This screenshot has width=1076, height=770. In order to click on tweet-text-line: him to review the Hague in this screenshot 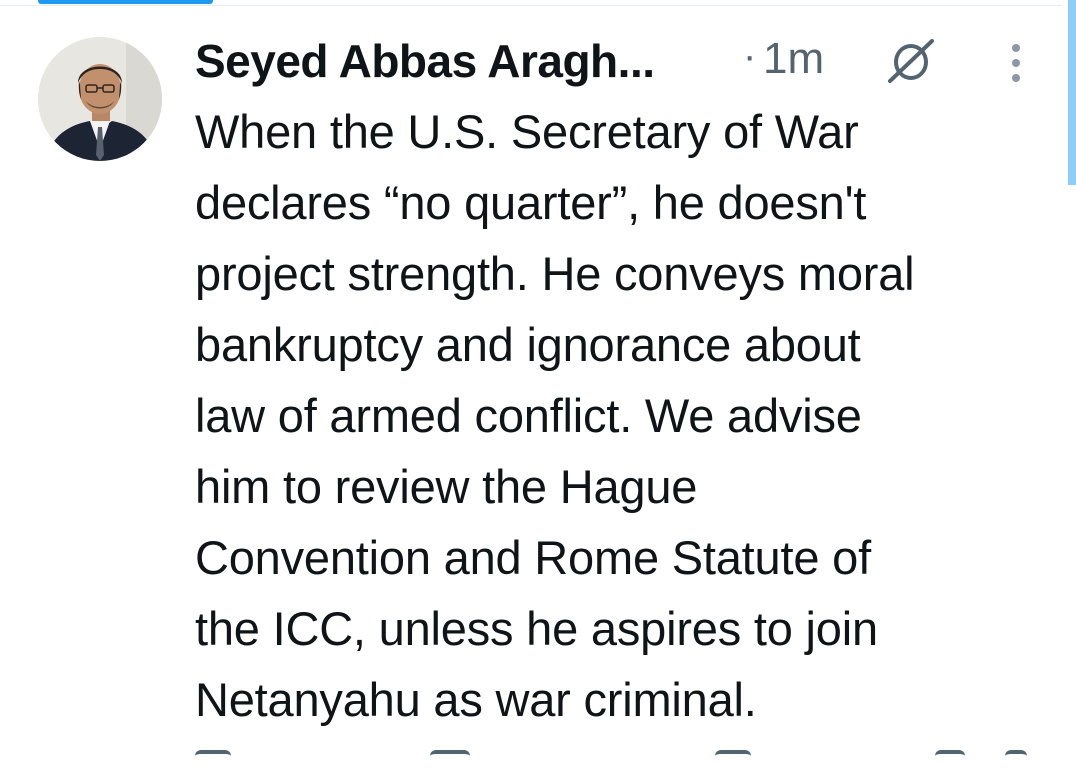, I will do `click(446, 486)`.